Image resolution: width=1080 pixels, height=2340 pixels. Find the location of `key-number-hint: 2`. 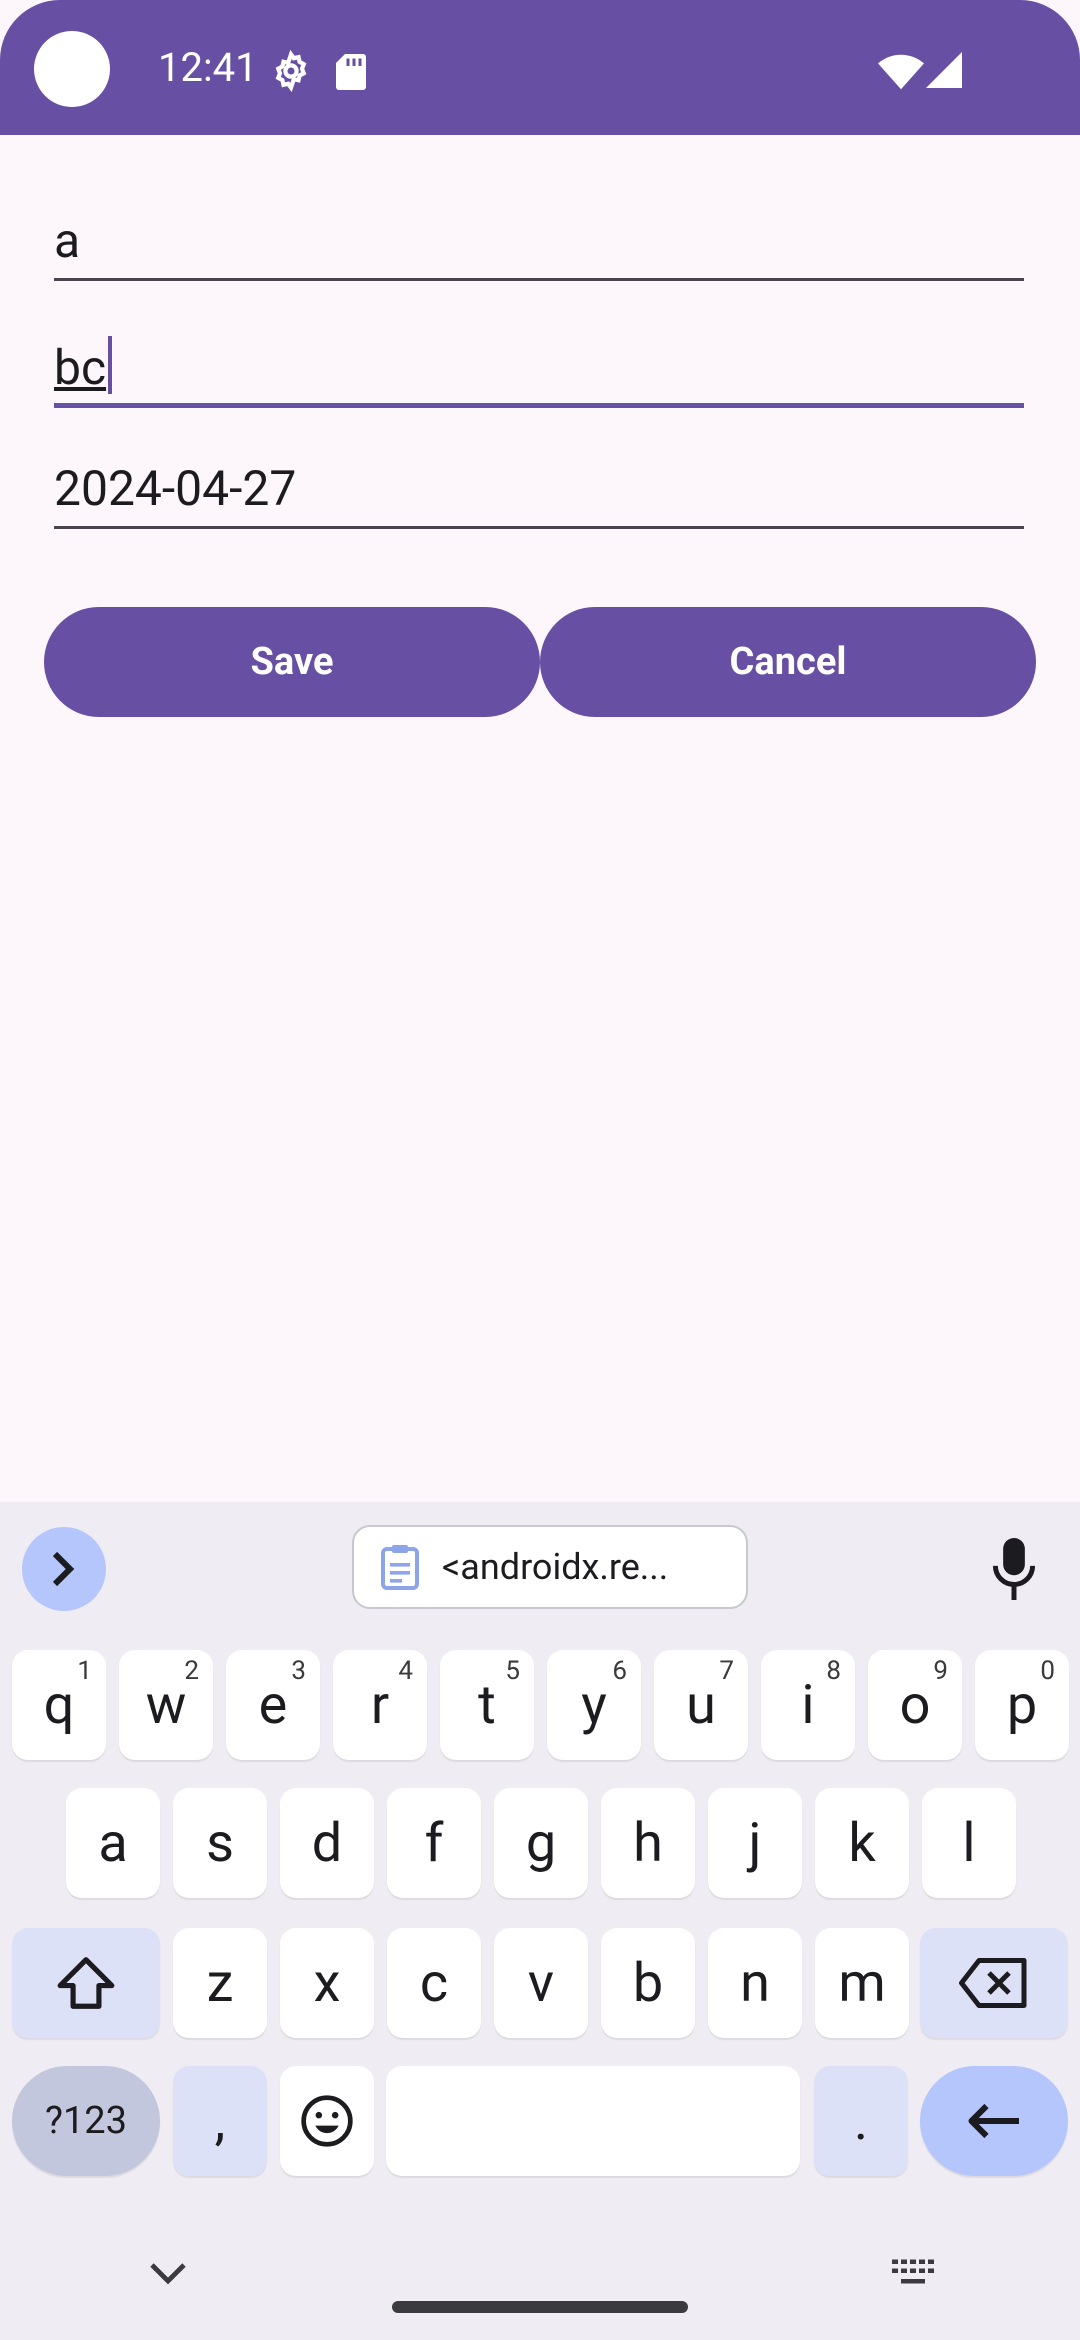

key-number-hint: 2 is located at coordinates (191, 1671).